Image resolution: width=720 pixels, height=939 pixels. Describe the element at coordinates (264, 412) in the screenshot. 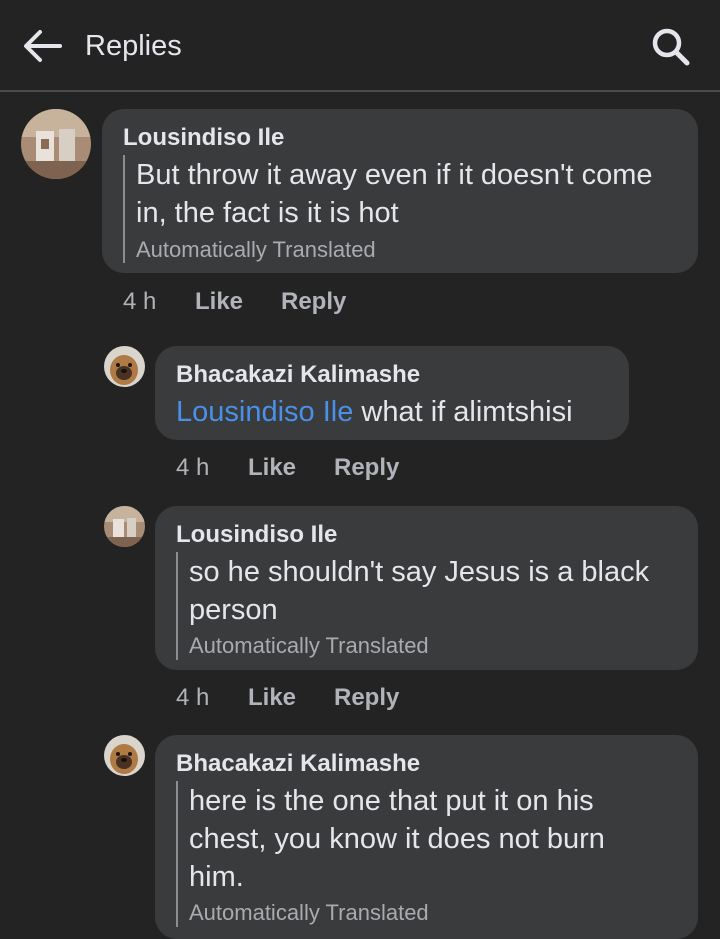

I see `mention-link: Lousindiso Ile` at that location.